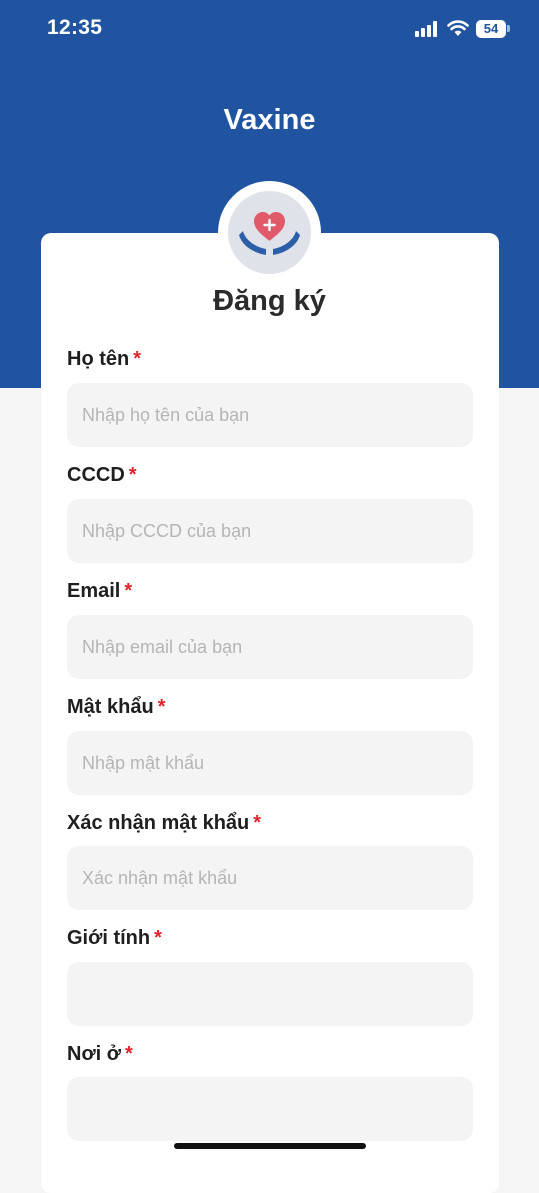 The image size is (539, 1193). I want to click on email-label: Email *, so click(99, 591).